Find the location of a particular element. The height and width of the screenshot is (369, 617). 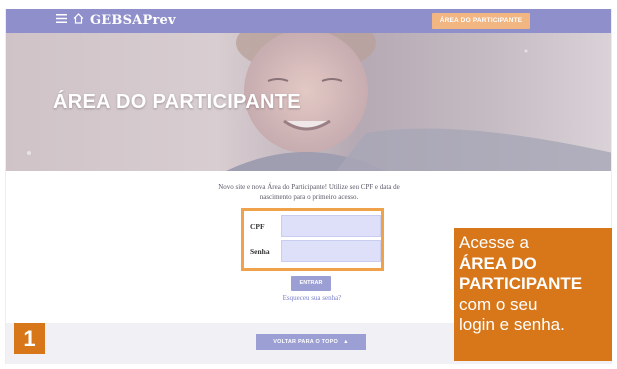

entrar-button: ENTRAR is located at coordinates (311, 283).